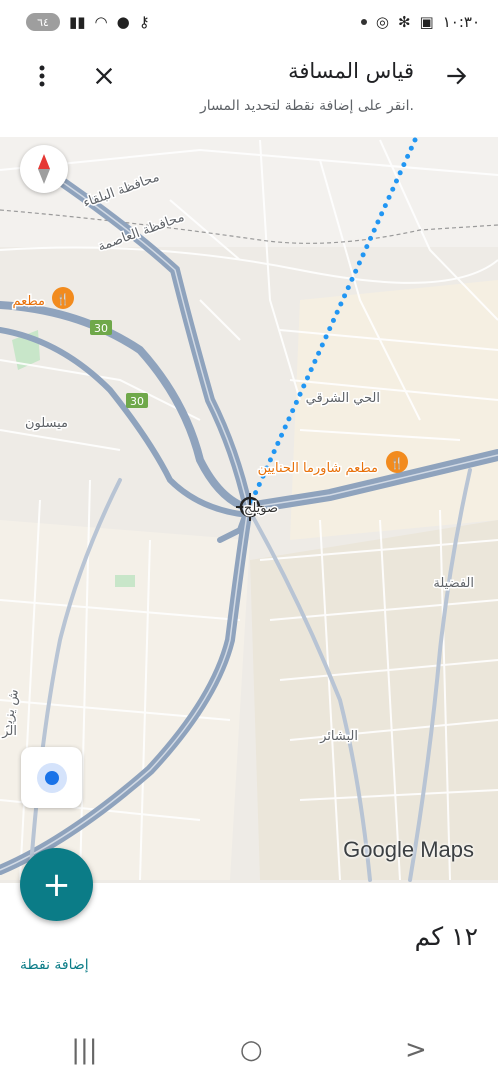 The image size is (498, 1080). What do you see at coordinates (416, 1050) in the screenshot?
I see `back-nav-icon: >` at bounding box center [416, 1050].